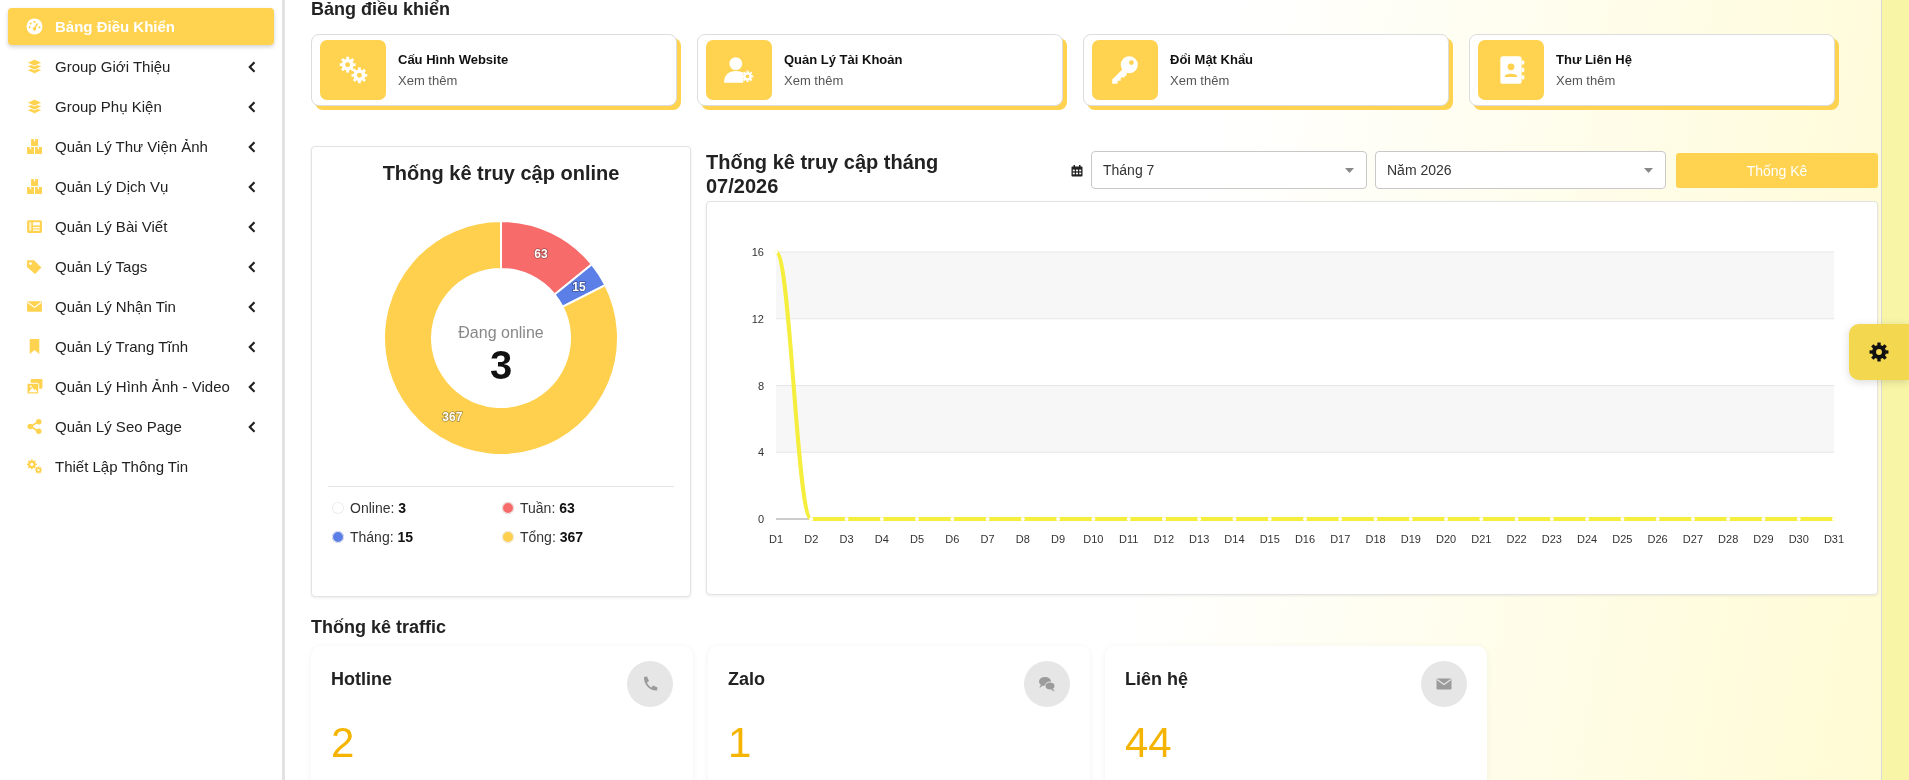 Image resolution: width=1909 pixels, height=780 pixels. What do you see at coordinates (1156, 679) in the screenshot?
I see `stat-label: Liên hệ` at bounding box center [1156, 679].